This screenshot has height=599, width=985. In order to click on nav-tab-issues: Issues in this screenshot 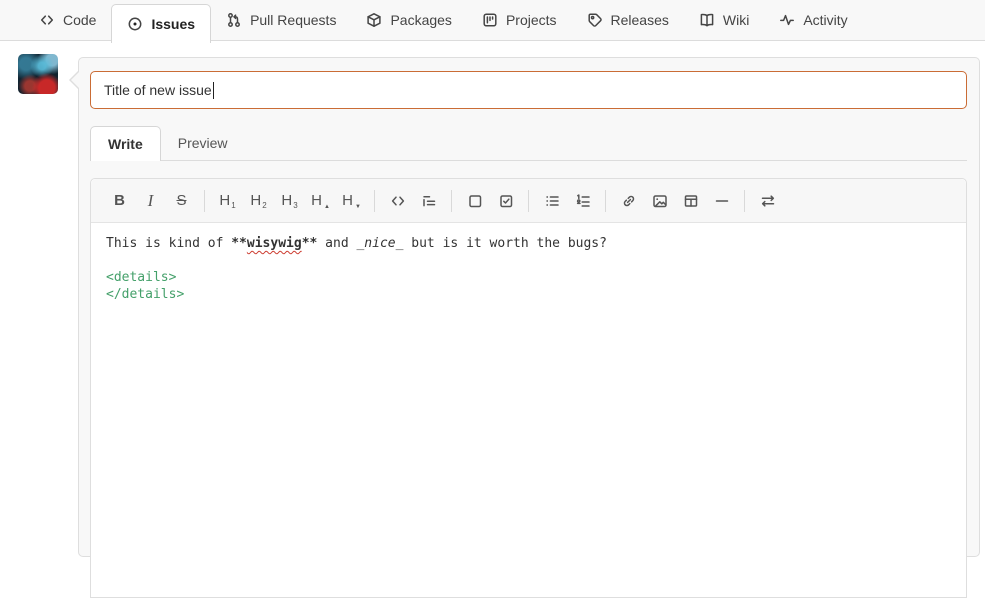, I will do `click(161, 23)`.